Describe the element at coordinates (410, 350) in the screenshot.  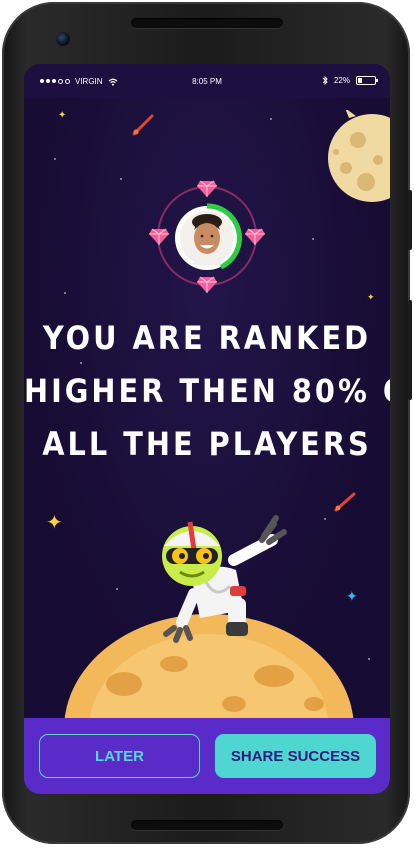
I see `volume-button` at that location.